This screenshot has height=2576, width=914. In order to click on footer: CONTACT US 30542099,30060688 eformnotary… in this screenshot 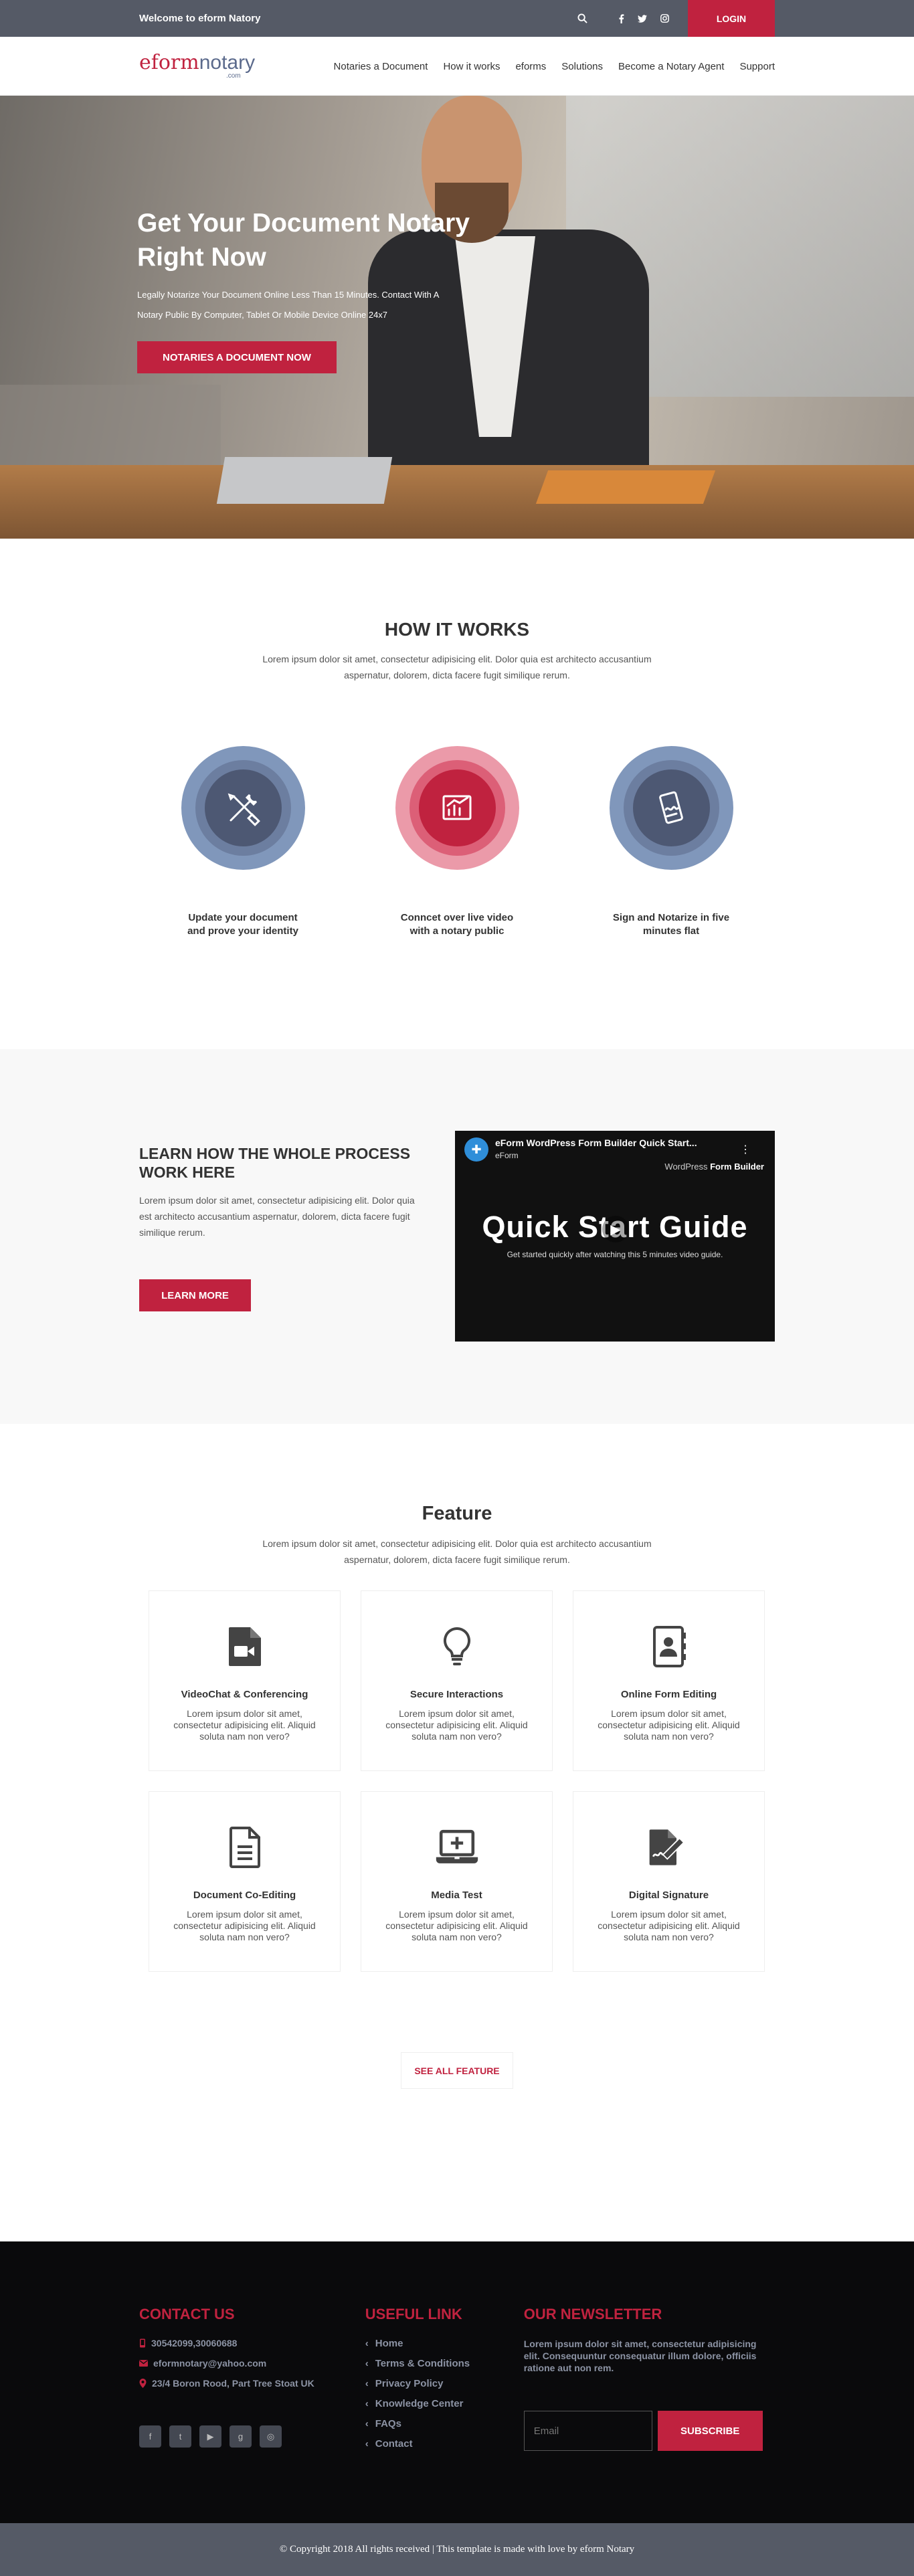, I will do `click(457, 2382)`.